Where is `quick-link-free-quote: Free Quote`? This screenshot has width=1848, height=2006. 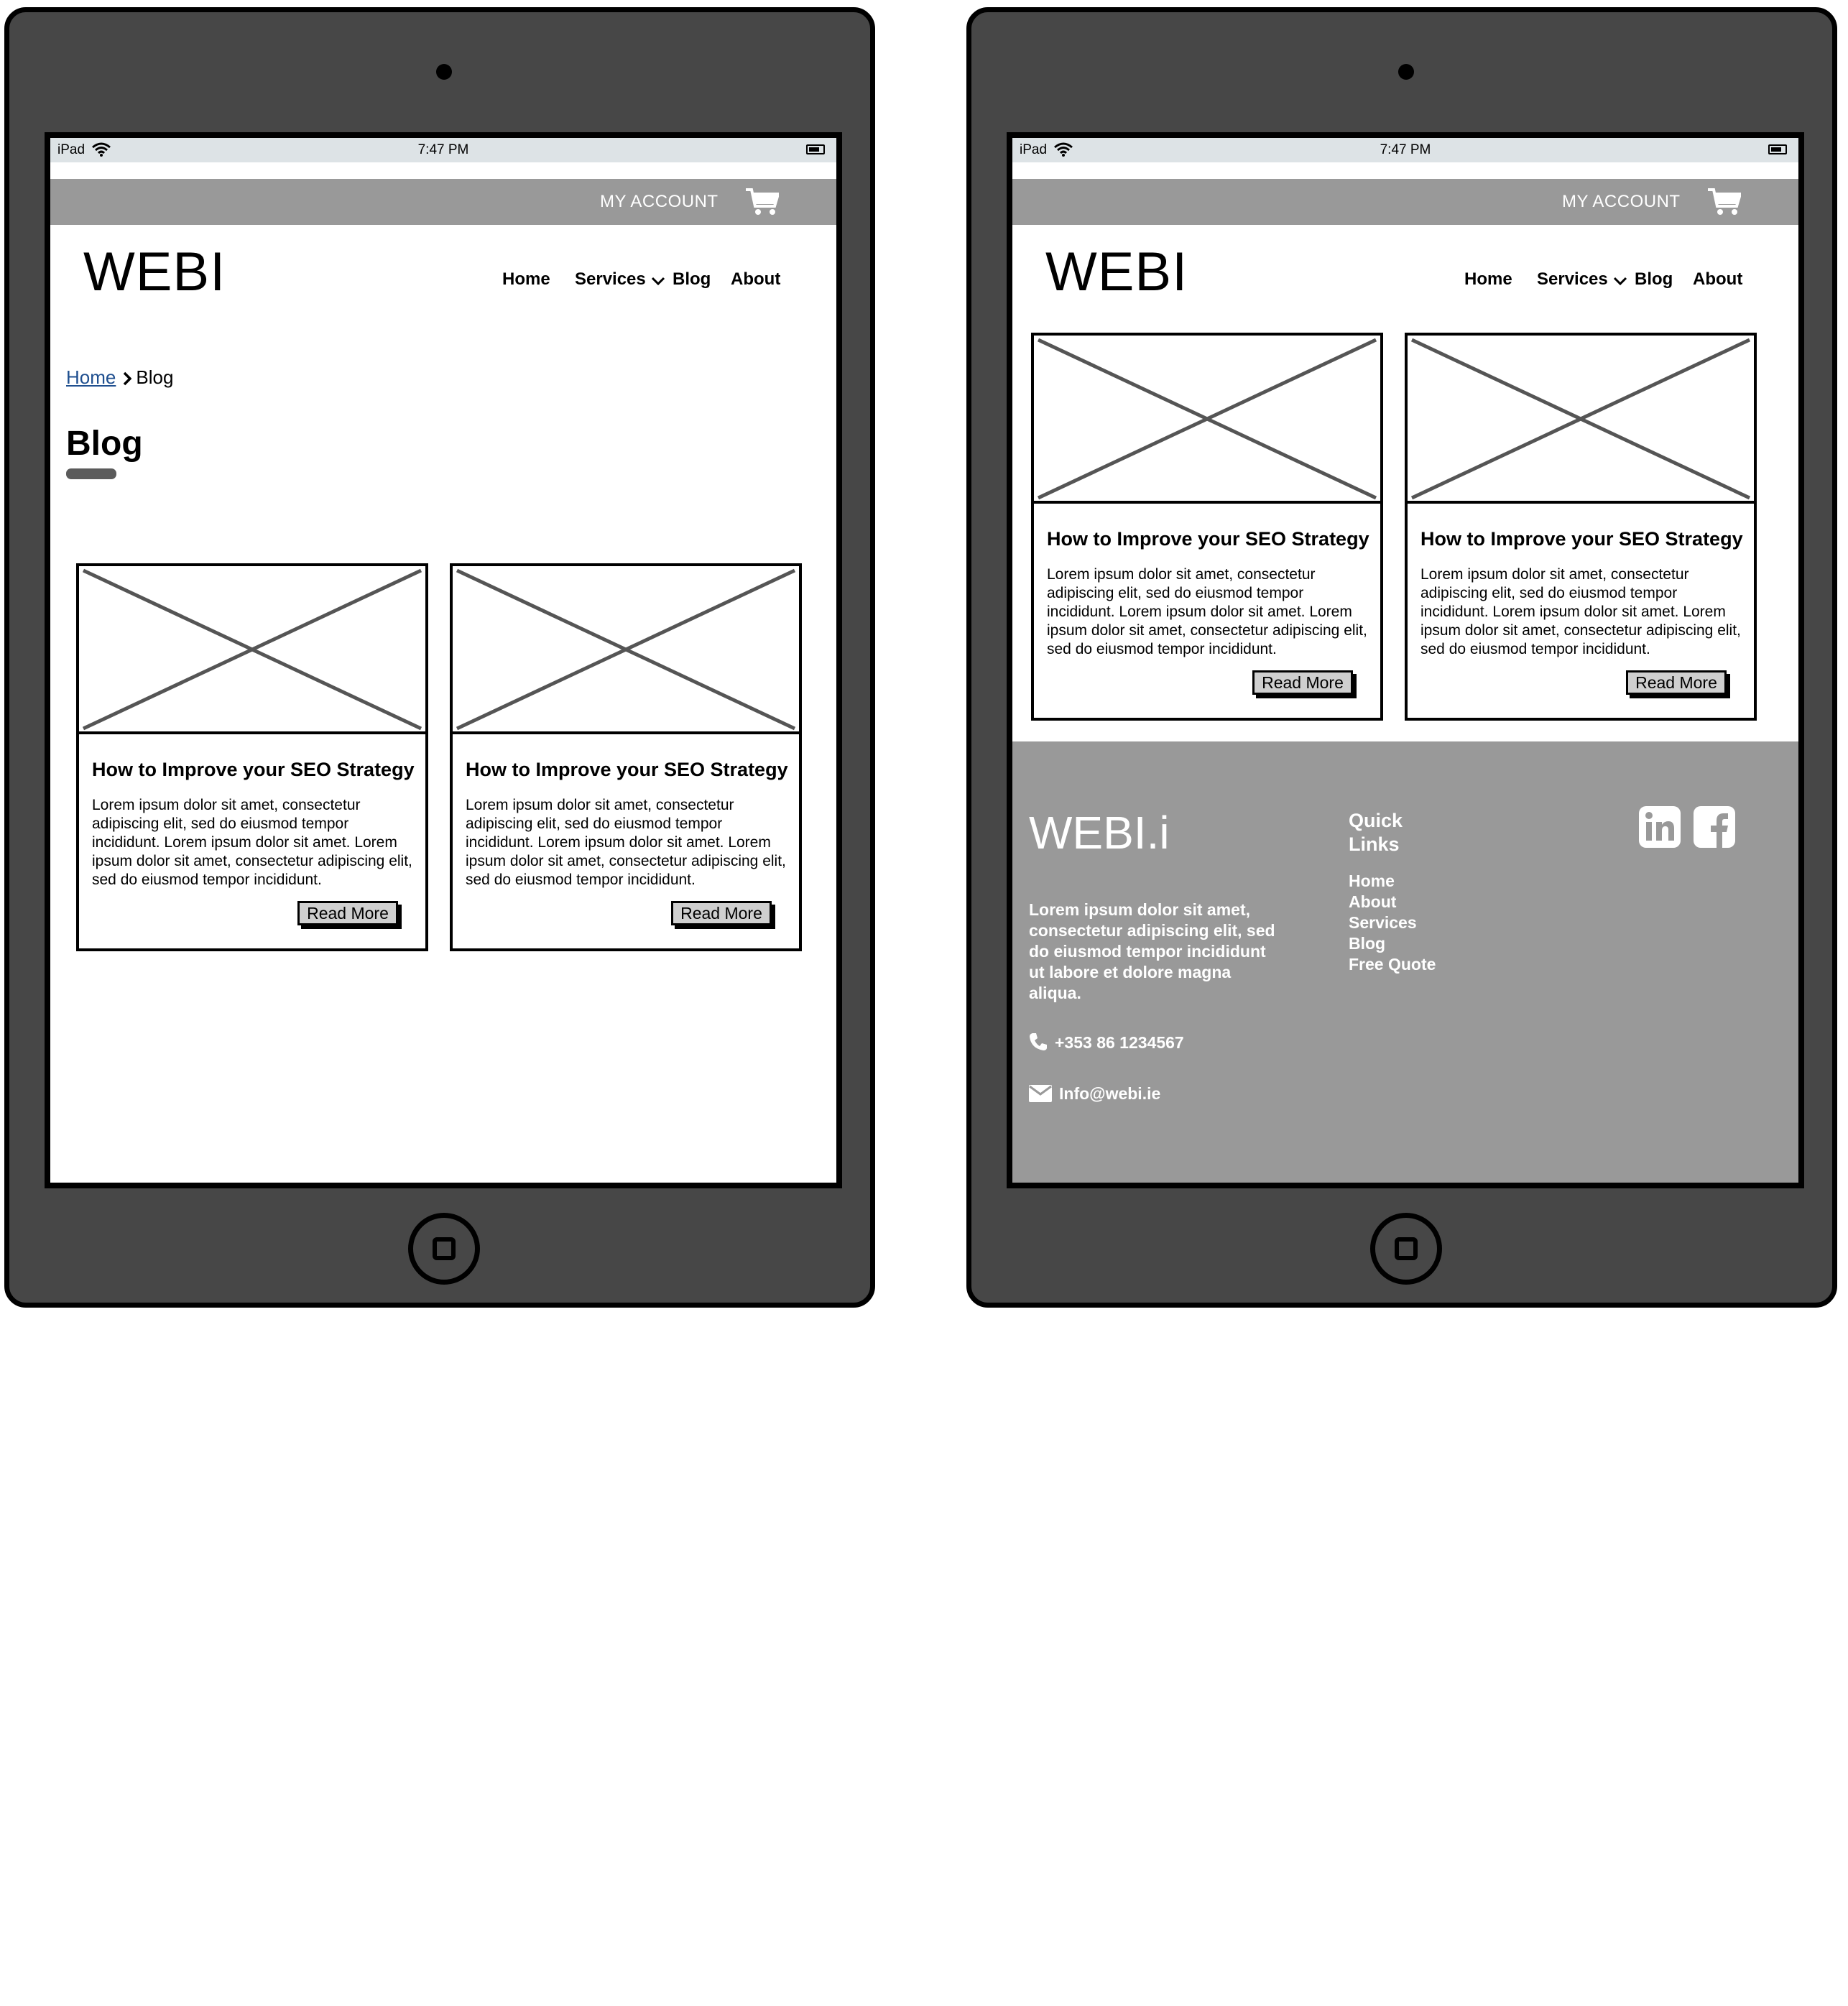 quick-link-free-quote: Free Quote is located at coordinates (1392, 964).